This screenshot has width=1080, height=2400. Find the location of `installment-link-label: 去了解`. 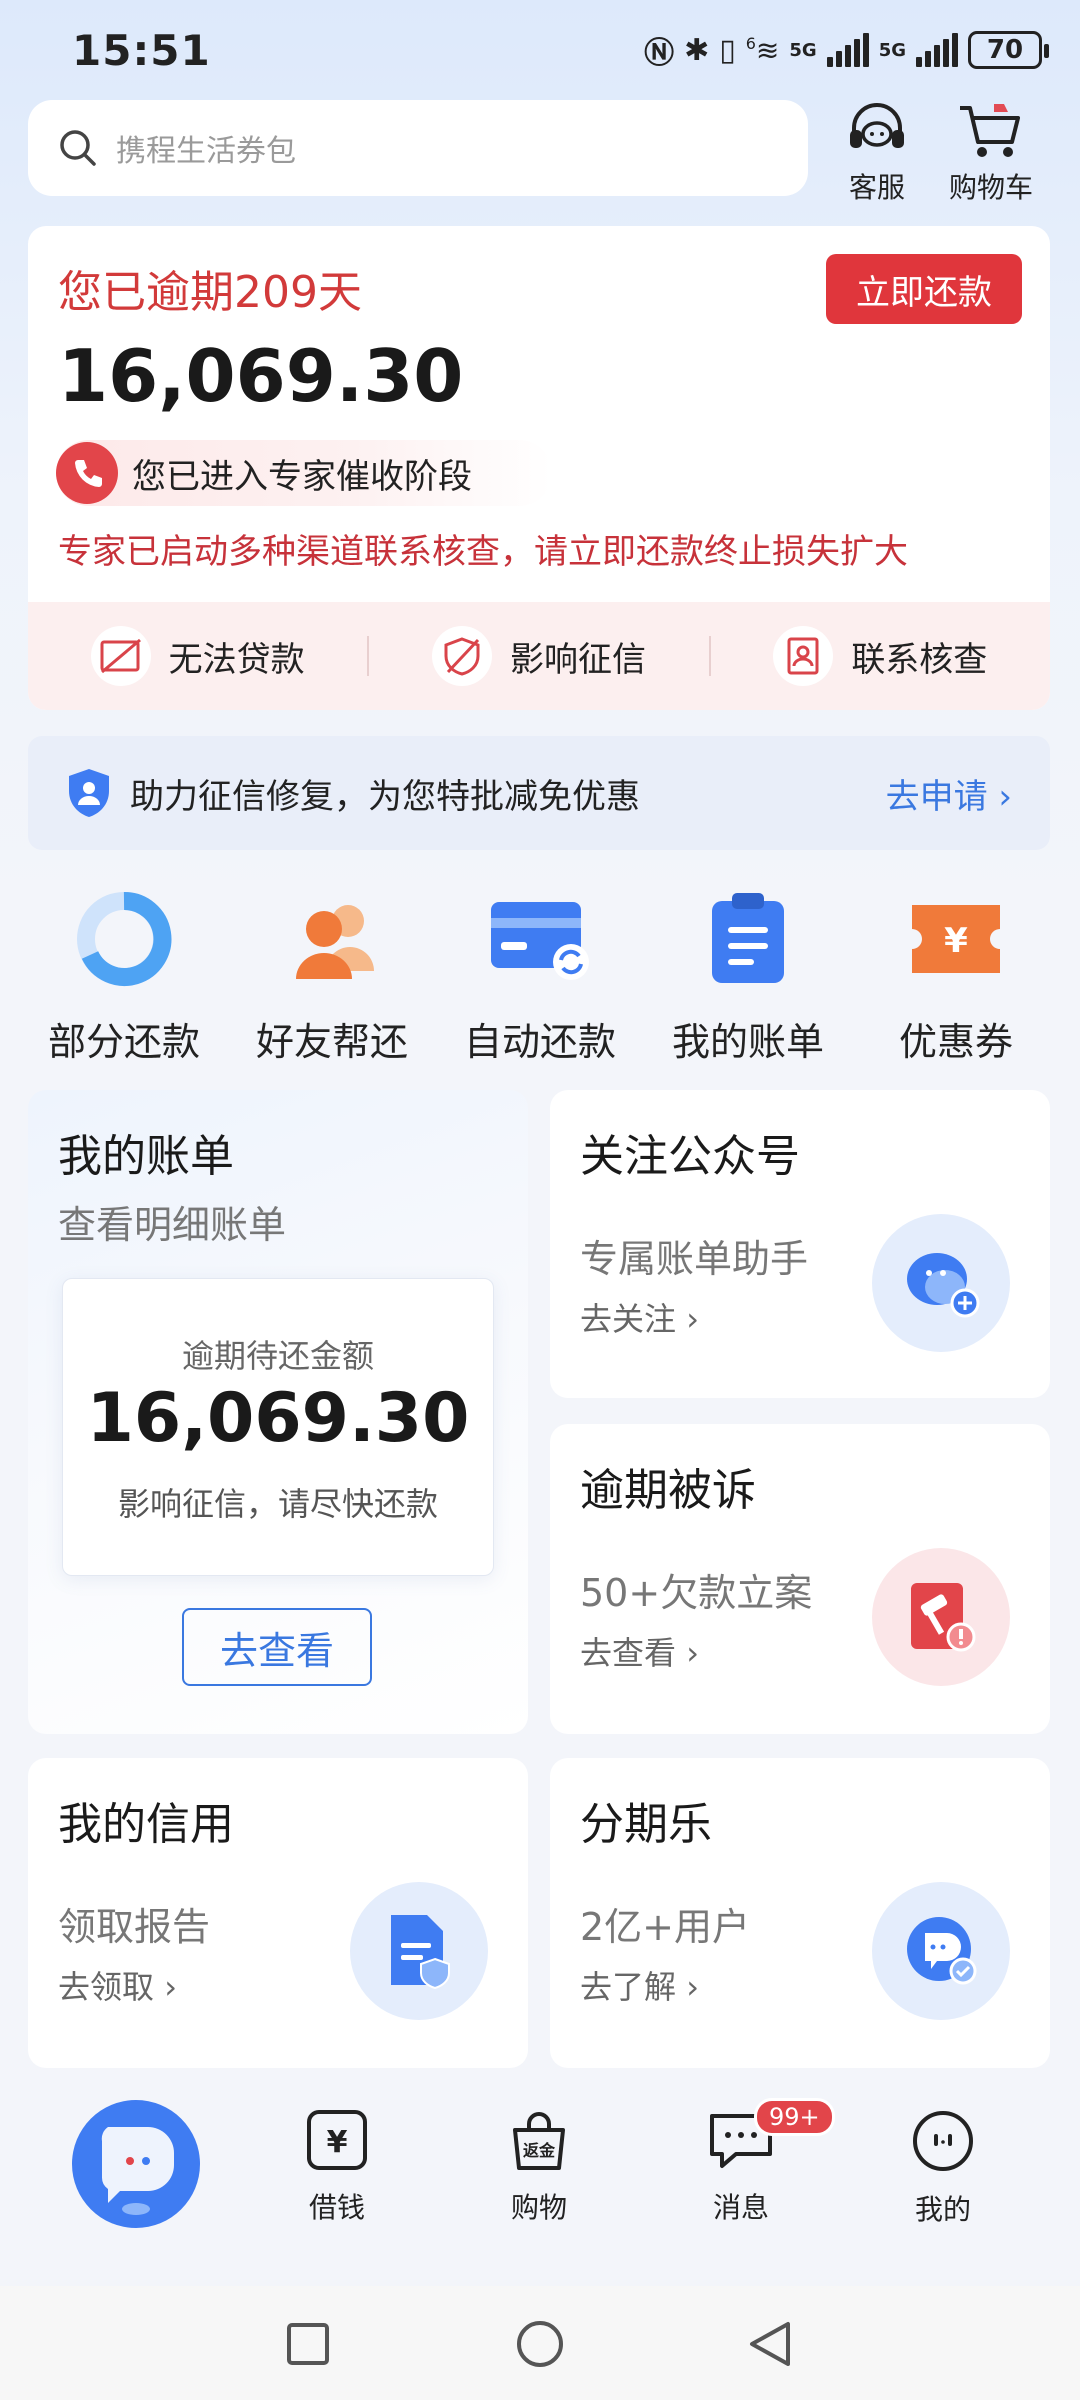

installment-link-label: 去了解 is located at coordinates (628, 1987).